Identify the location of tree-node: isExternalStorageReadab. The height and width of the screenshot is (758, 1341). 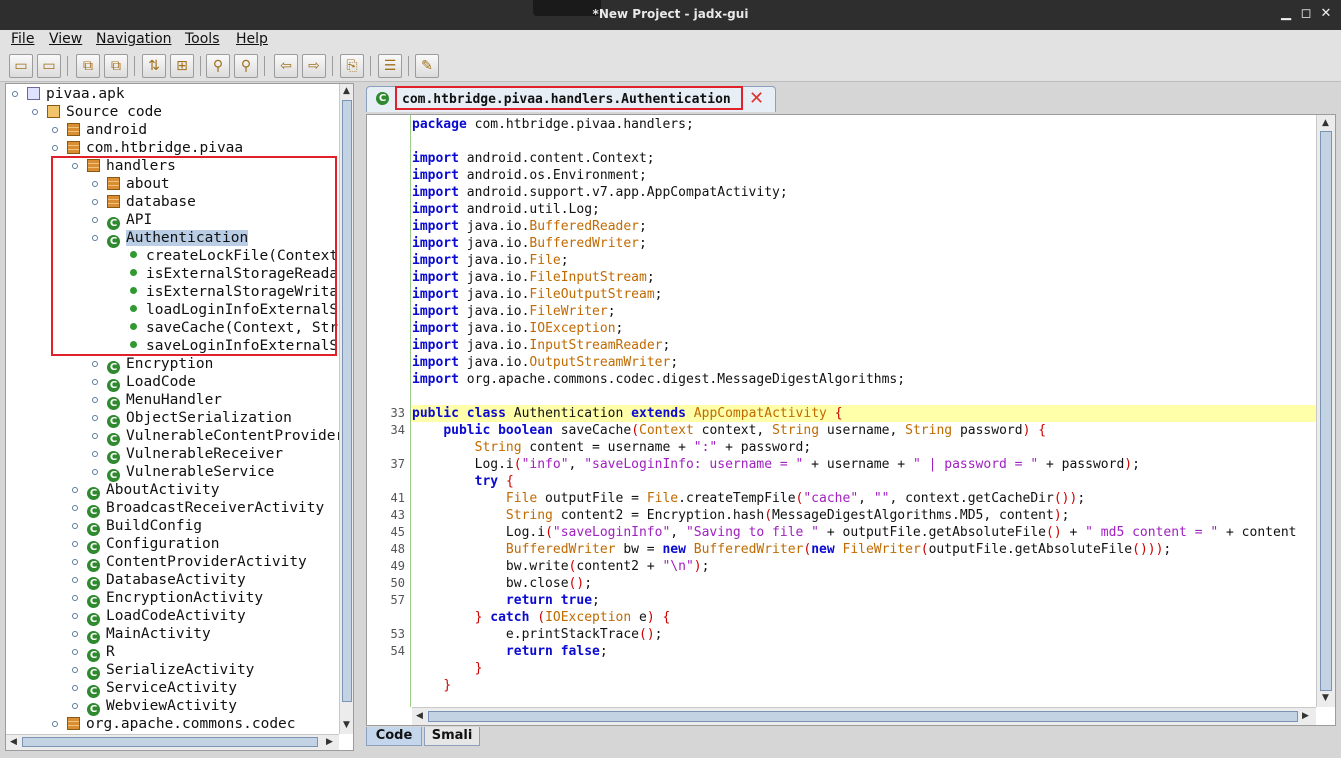
(233, 274).